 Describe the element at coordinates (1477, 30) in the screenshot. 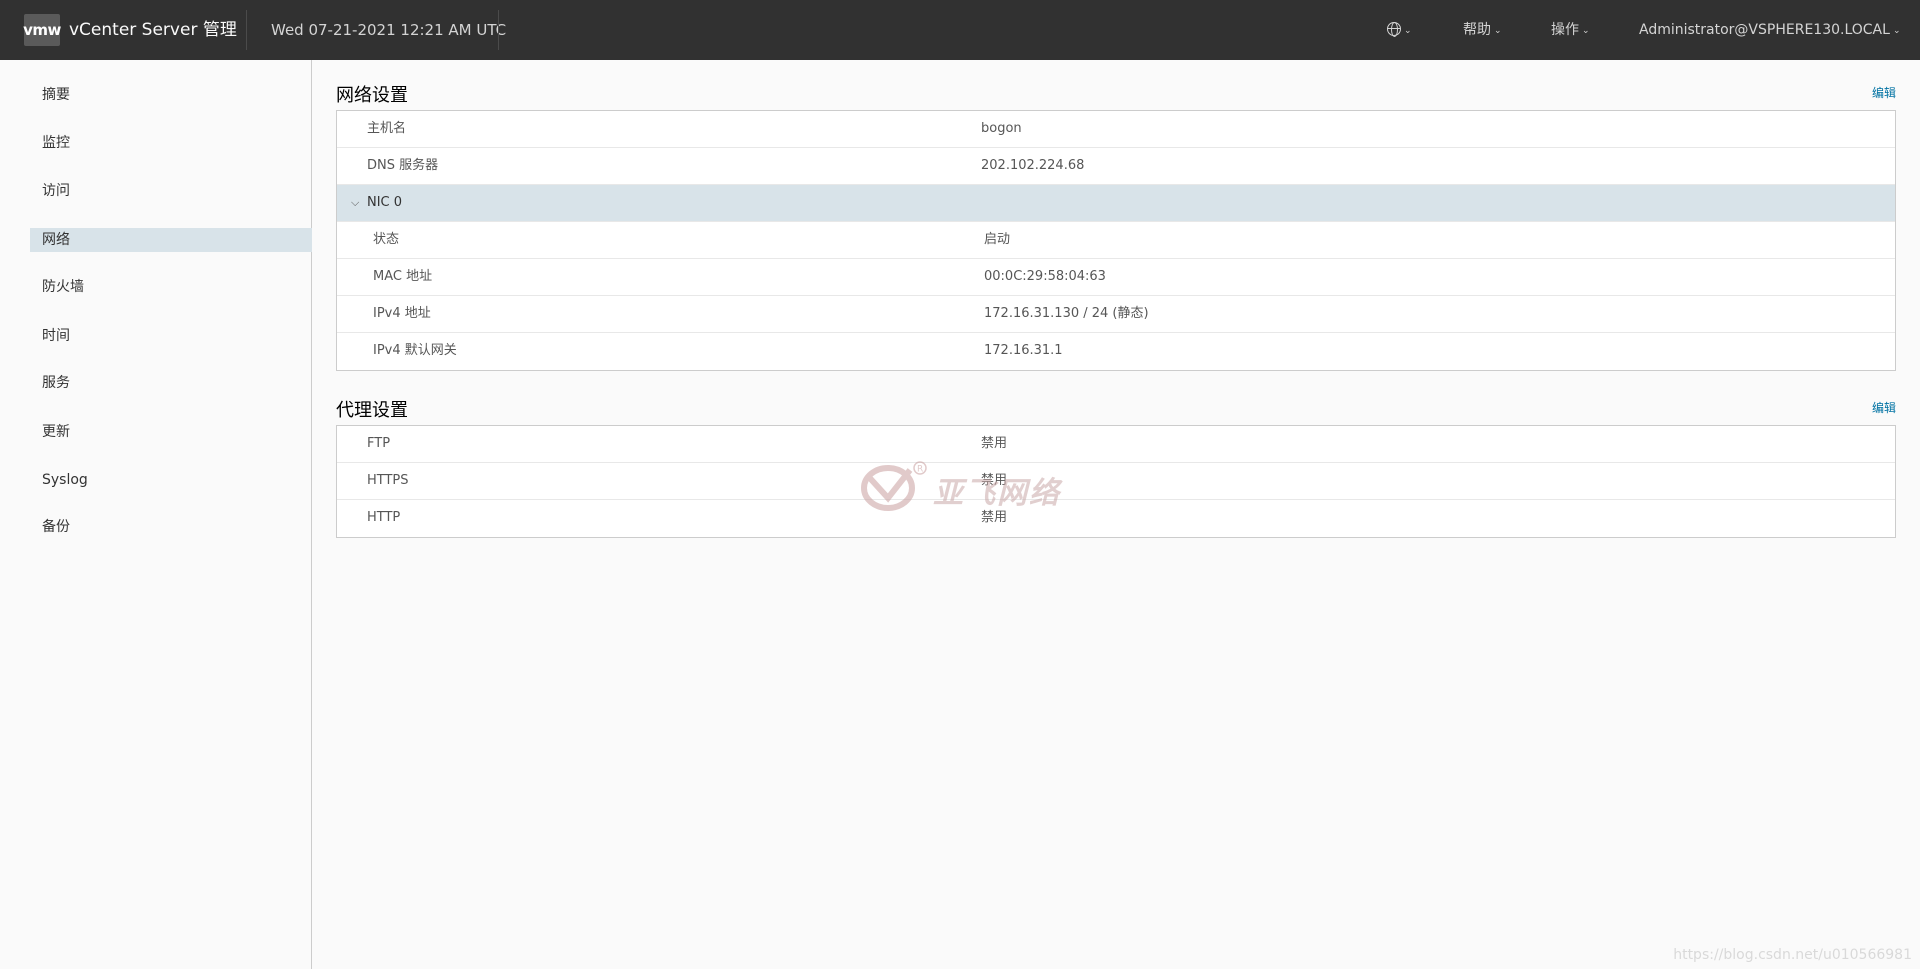

I see `help-menu-label: 帮助` at that location.